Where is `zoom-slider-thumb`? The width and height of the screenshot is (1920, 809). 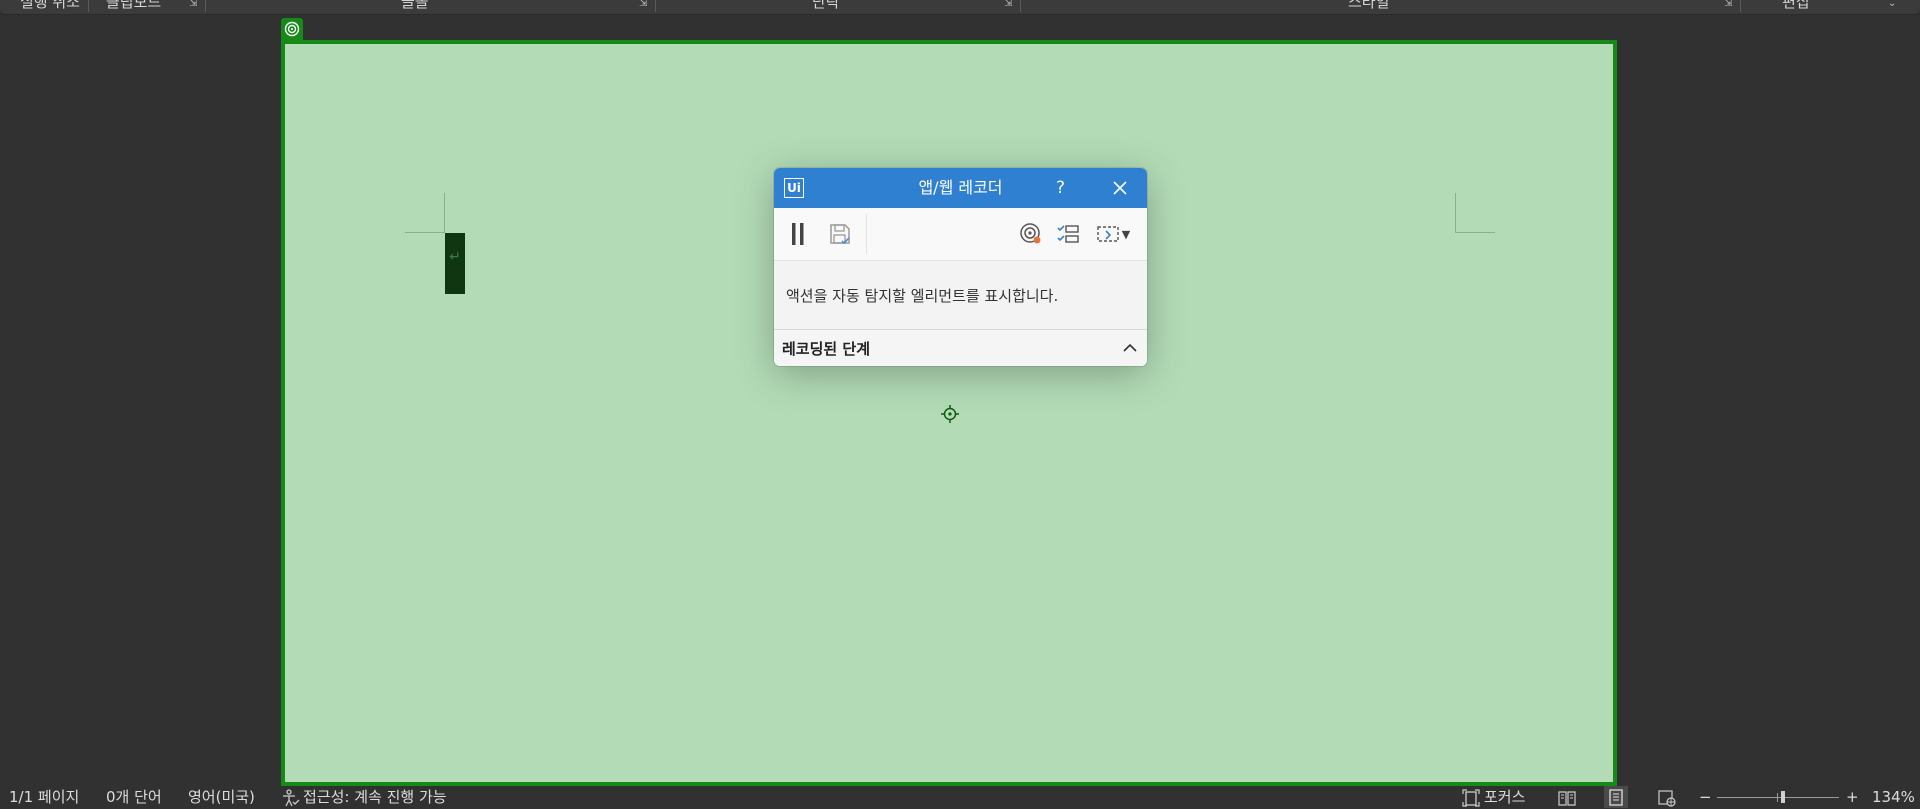 zoom-slider-thumb is located at coordinates (1783, 797).